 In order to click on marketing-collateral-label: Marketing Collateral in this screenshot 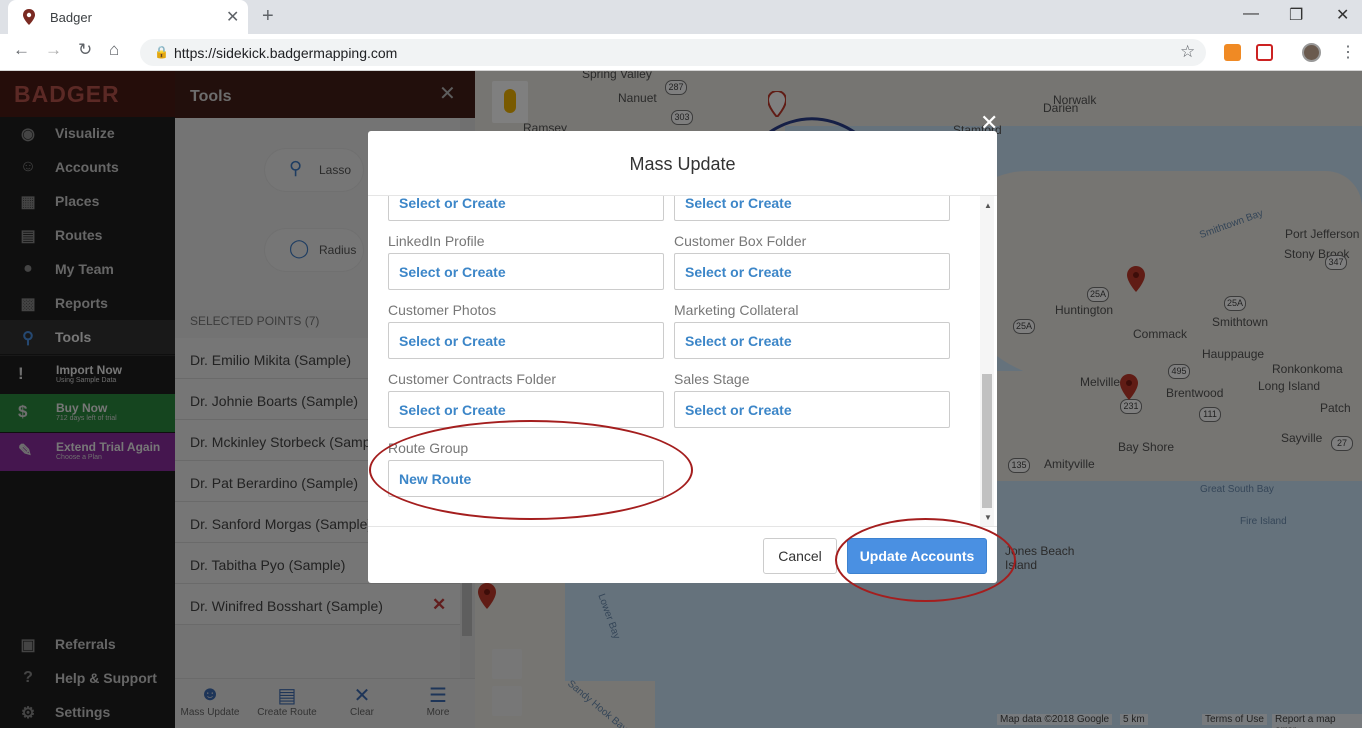, I will do `click(736, 310)`.